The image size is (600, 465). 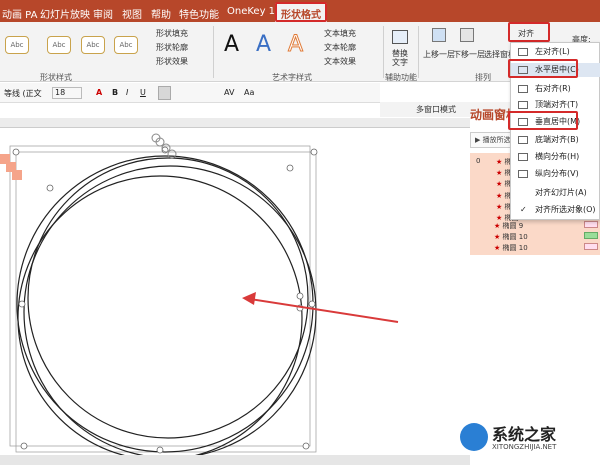 What do you see at coordinates (172, 33) in the screenshot?
I see `shape-fill-button: 形状填充` at bounding box center [172, 33].